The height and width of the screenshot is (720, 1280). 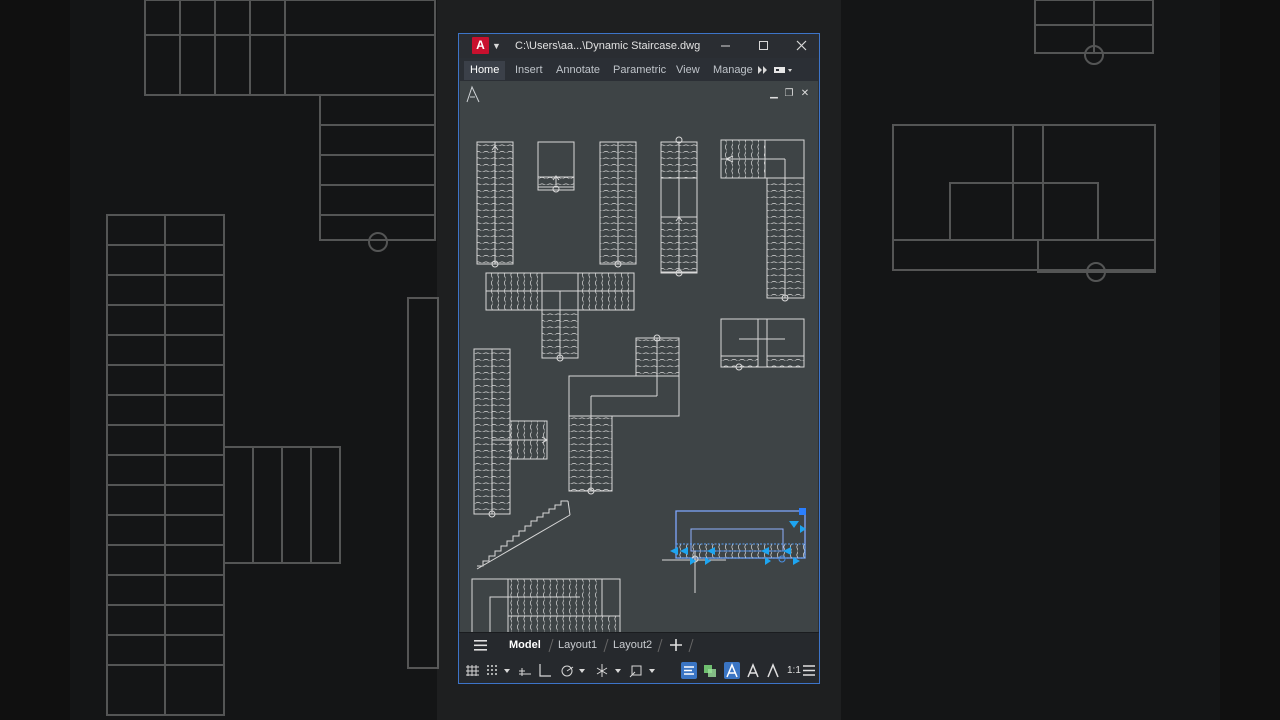 I want to click on t-shape-stair, so click(x=560, y=317).